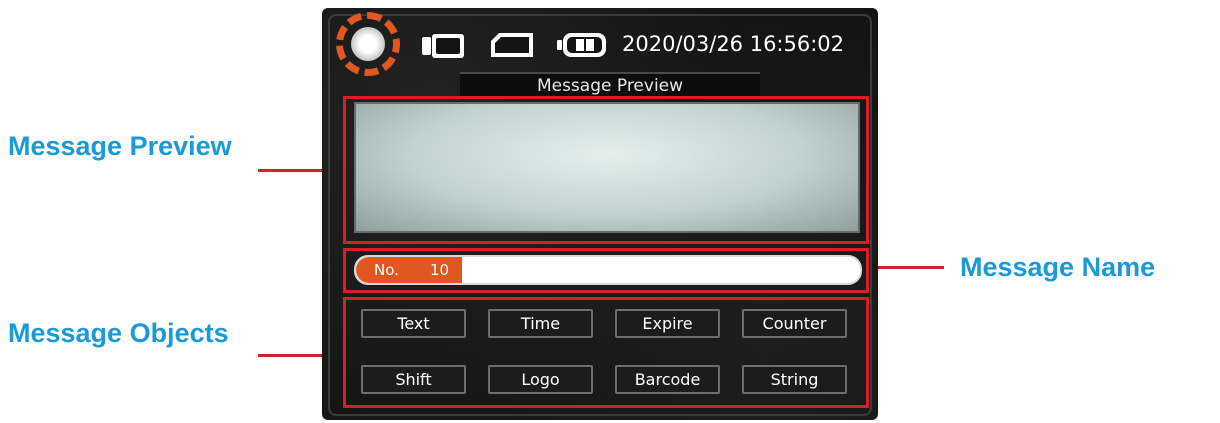 This screenshot has height=423, width=1220. Describe the element at coordinates (794, 323) in the screenshot. I see `counter-object-button: Counter` at that location.